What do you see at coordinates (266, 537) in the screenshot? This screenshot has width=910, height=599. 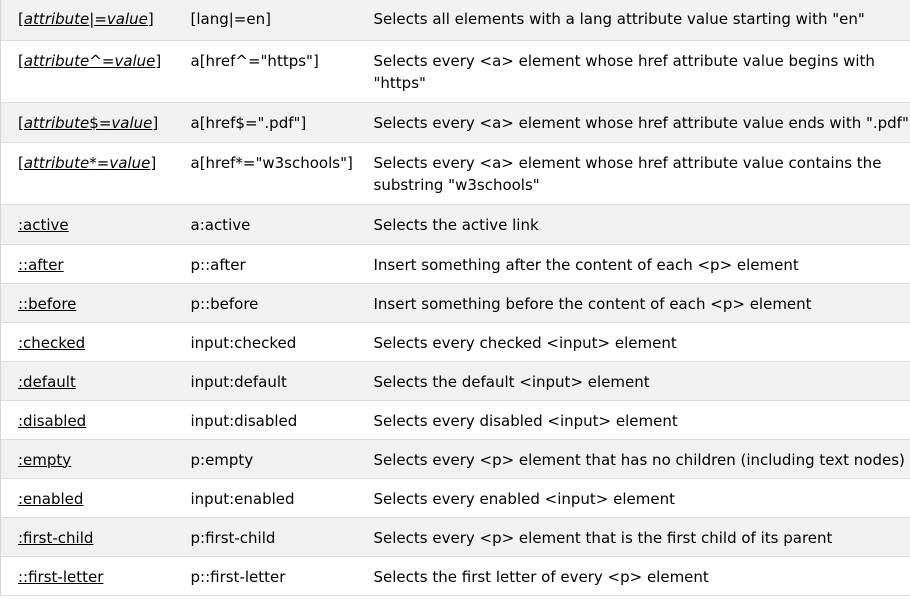 I see `example-cell: p:first-child` at bounding box center [266, 537].